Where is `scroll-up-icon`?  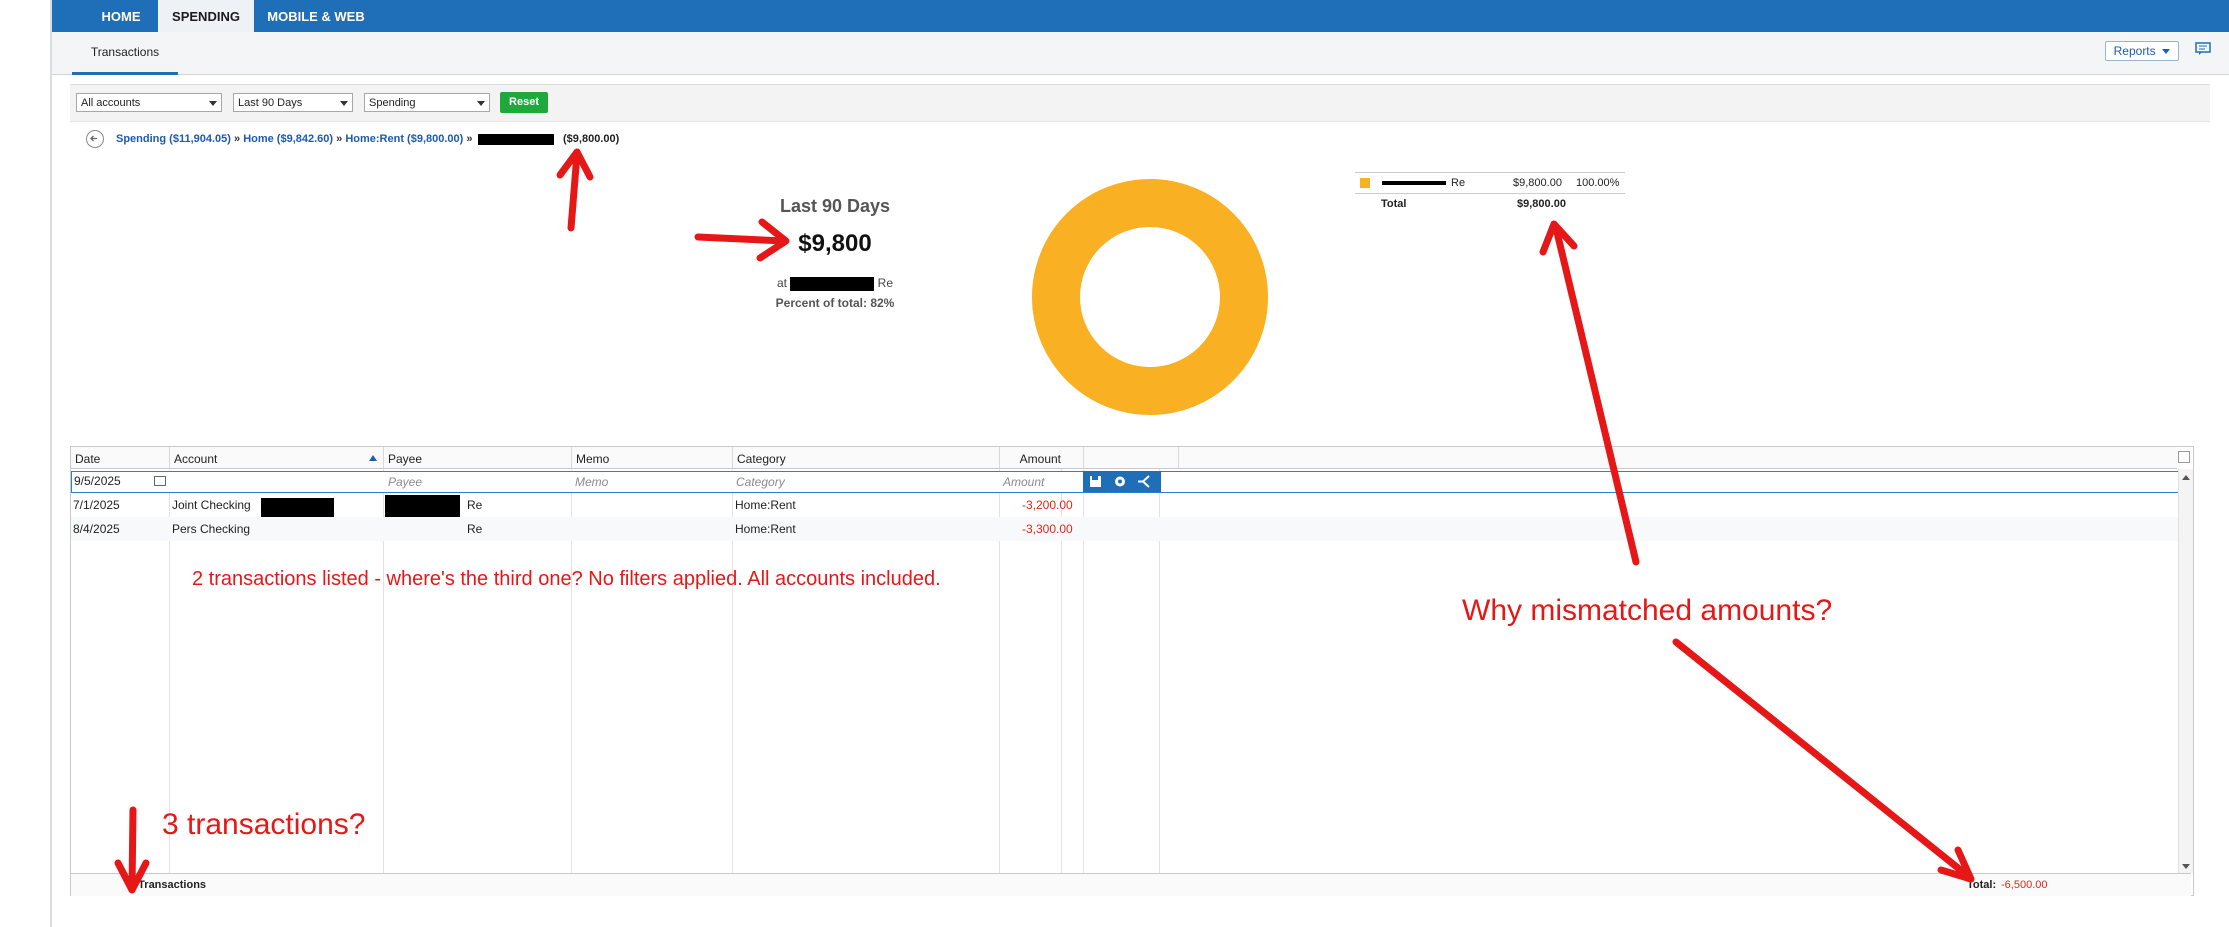 scroll-up-icon is located at coordinates (2186, 477).